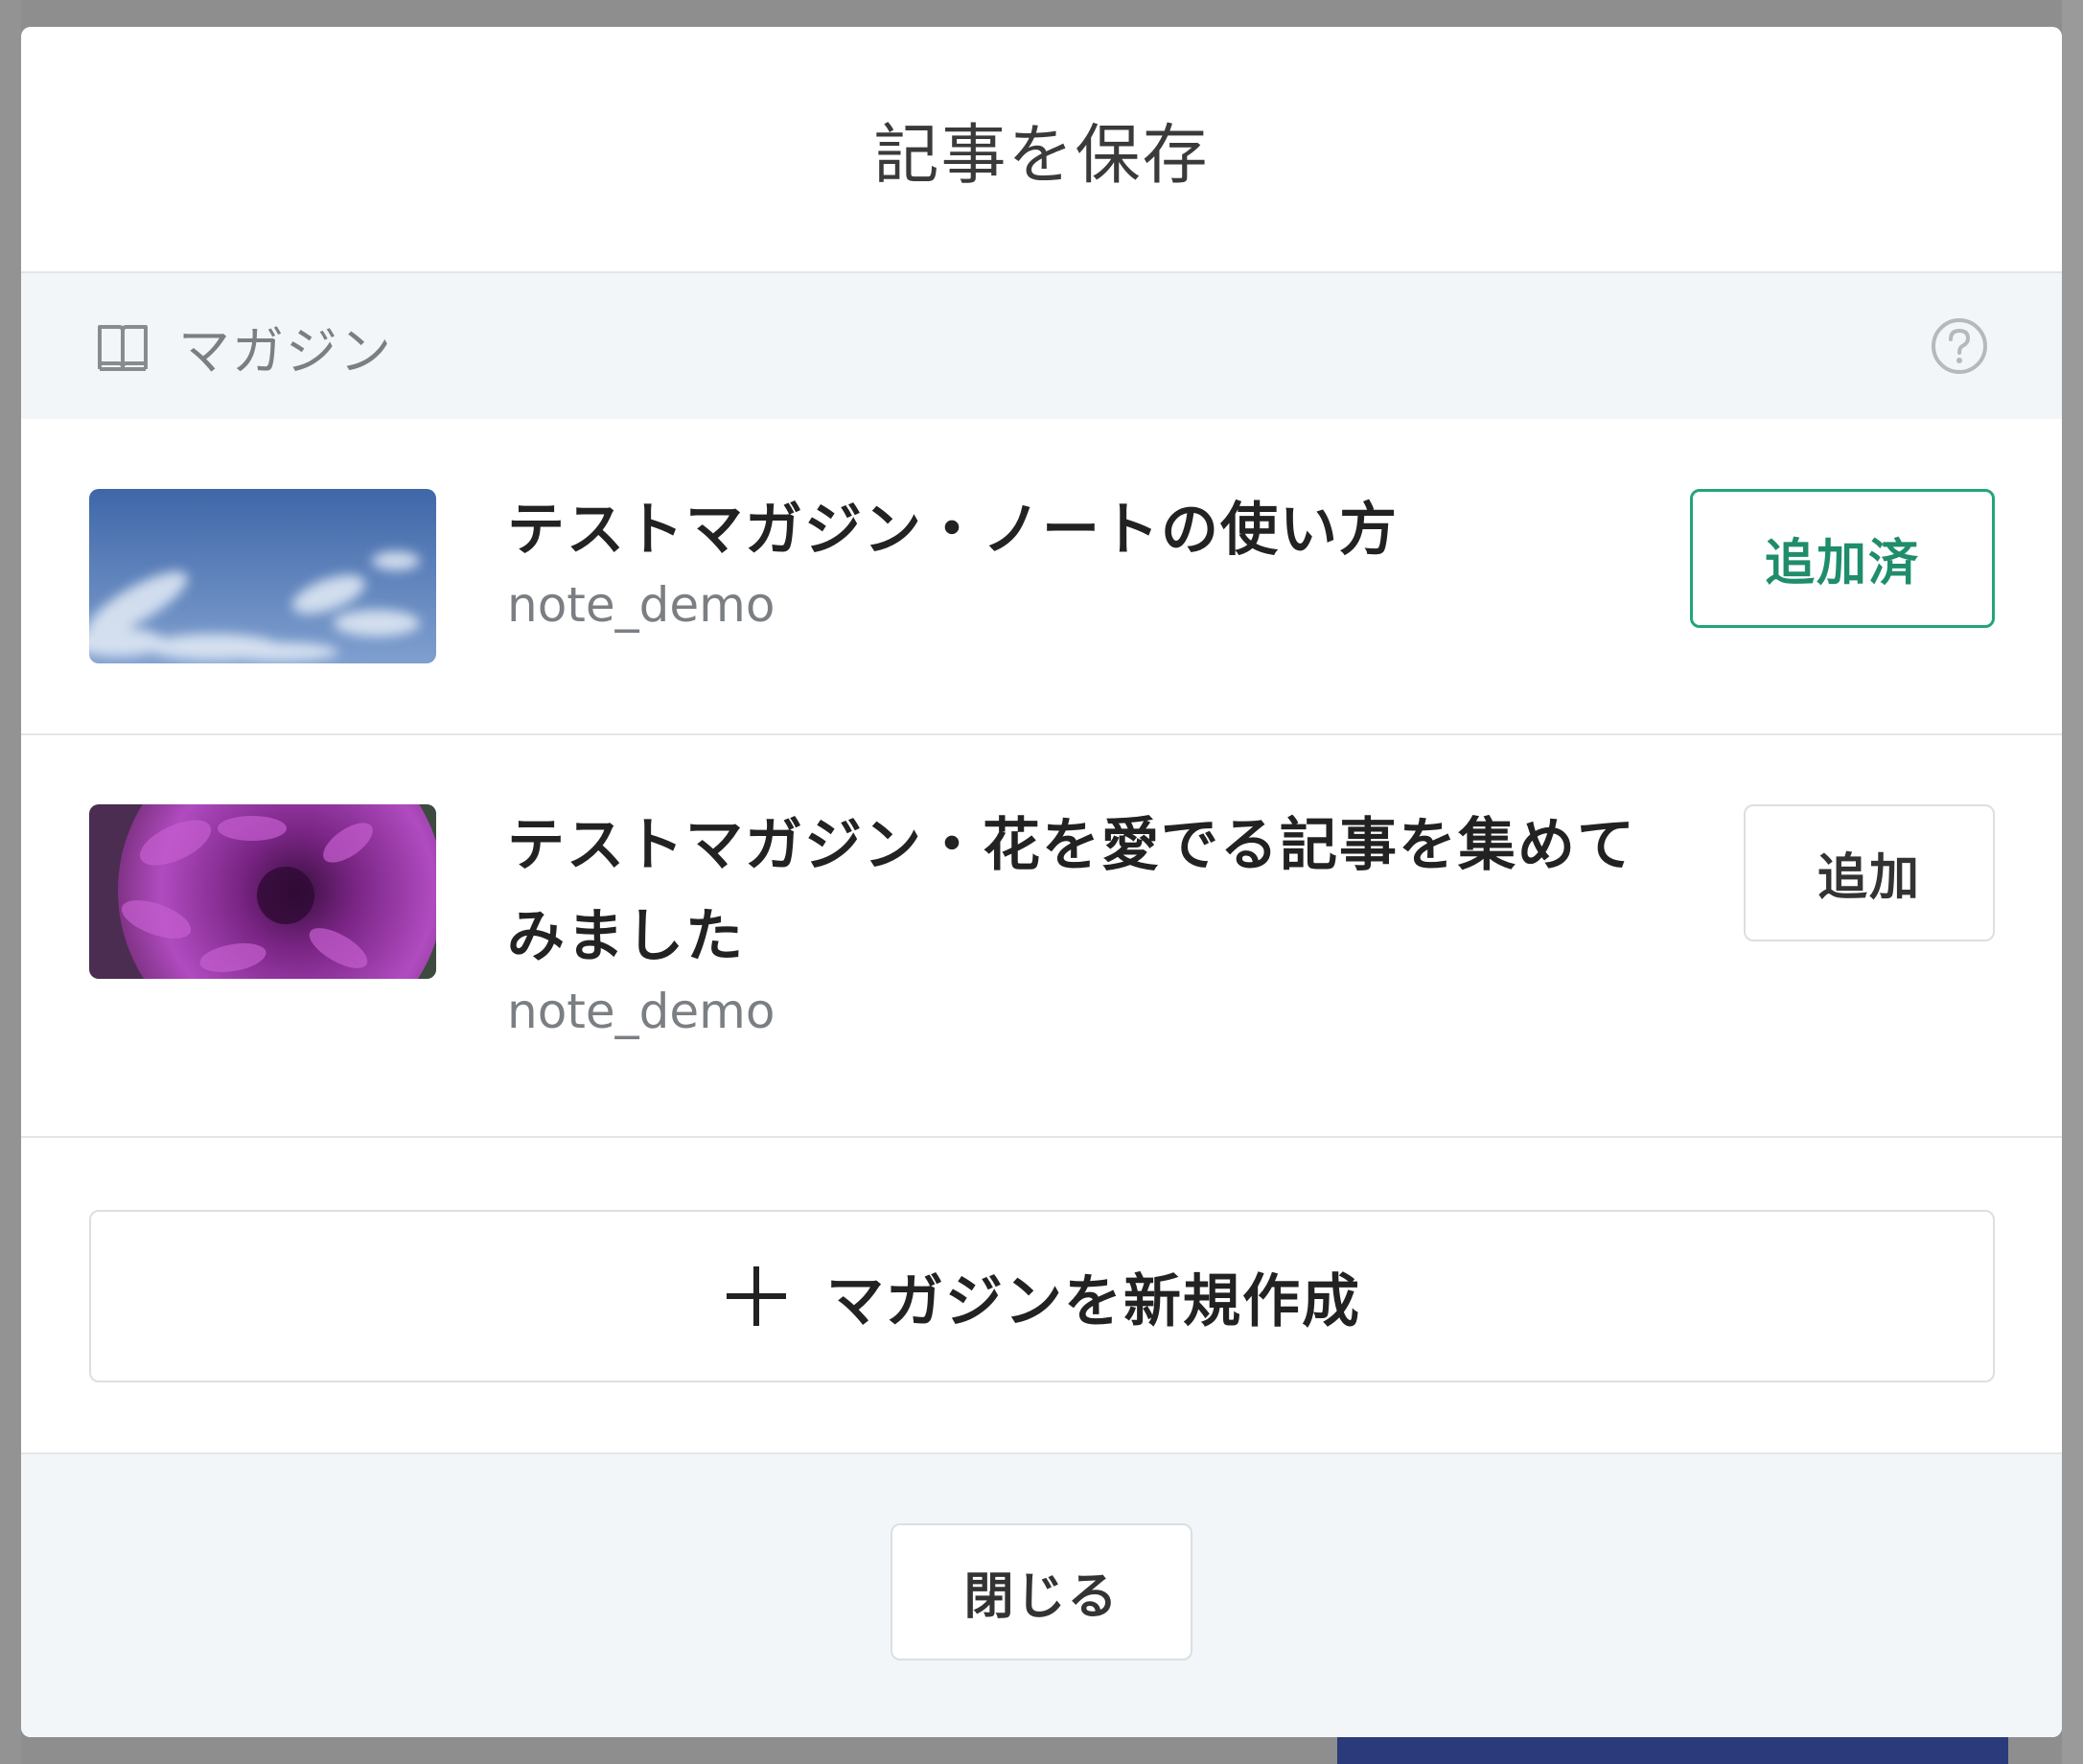 The width and height of the screenshot is (2083, 1764). What do you see at coordinates (1058, 530) in the screenshot?
I see `magazine-title: テストマガジン・ノートの使い方` at bounding box center [1058, 530].